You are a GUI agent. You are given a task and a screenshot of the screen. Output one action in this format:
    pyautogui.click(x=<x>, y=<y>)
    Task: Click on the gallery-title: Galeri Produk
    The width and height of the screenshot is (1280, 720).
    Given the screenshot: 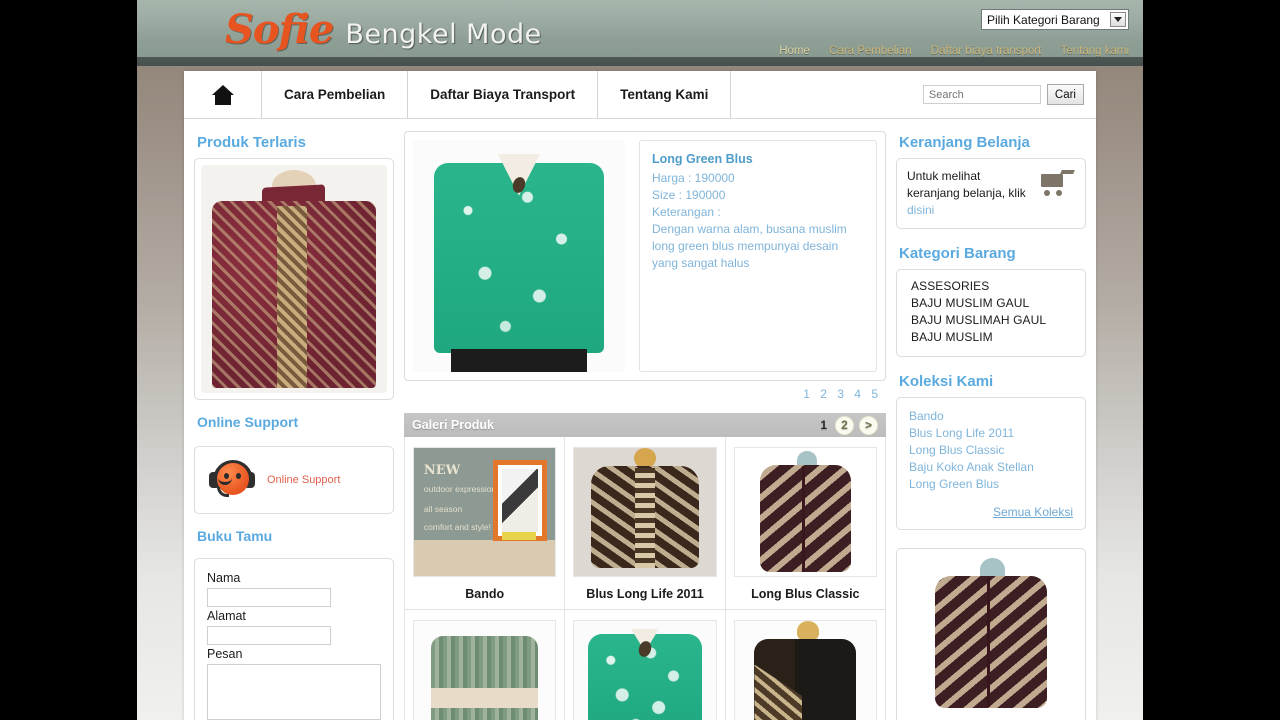 What is the action you would take?
    pyautogui.click(x=453, y=425)
    